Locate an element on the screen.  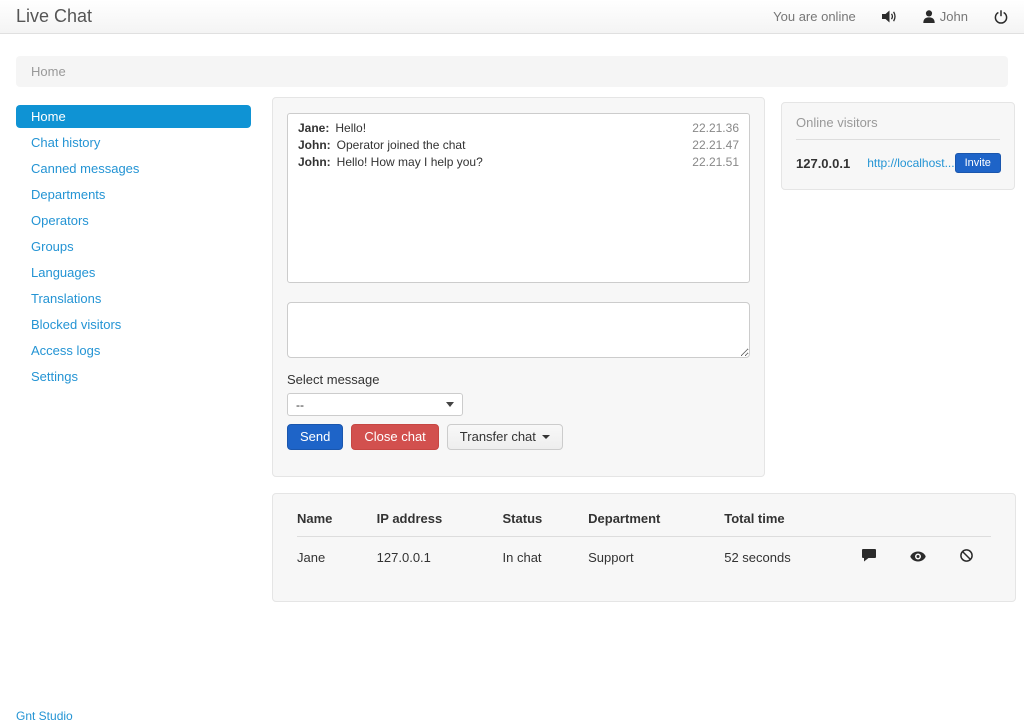
send-button: Send is located at coordinates (315, 437).